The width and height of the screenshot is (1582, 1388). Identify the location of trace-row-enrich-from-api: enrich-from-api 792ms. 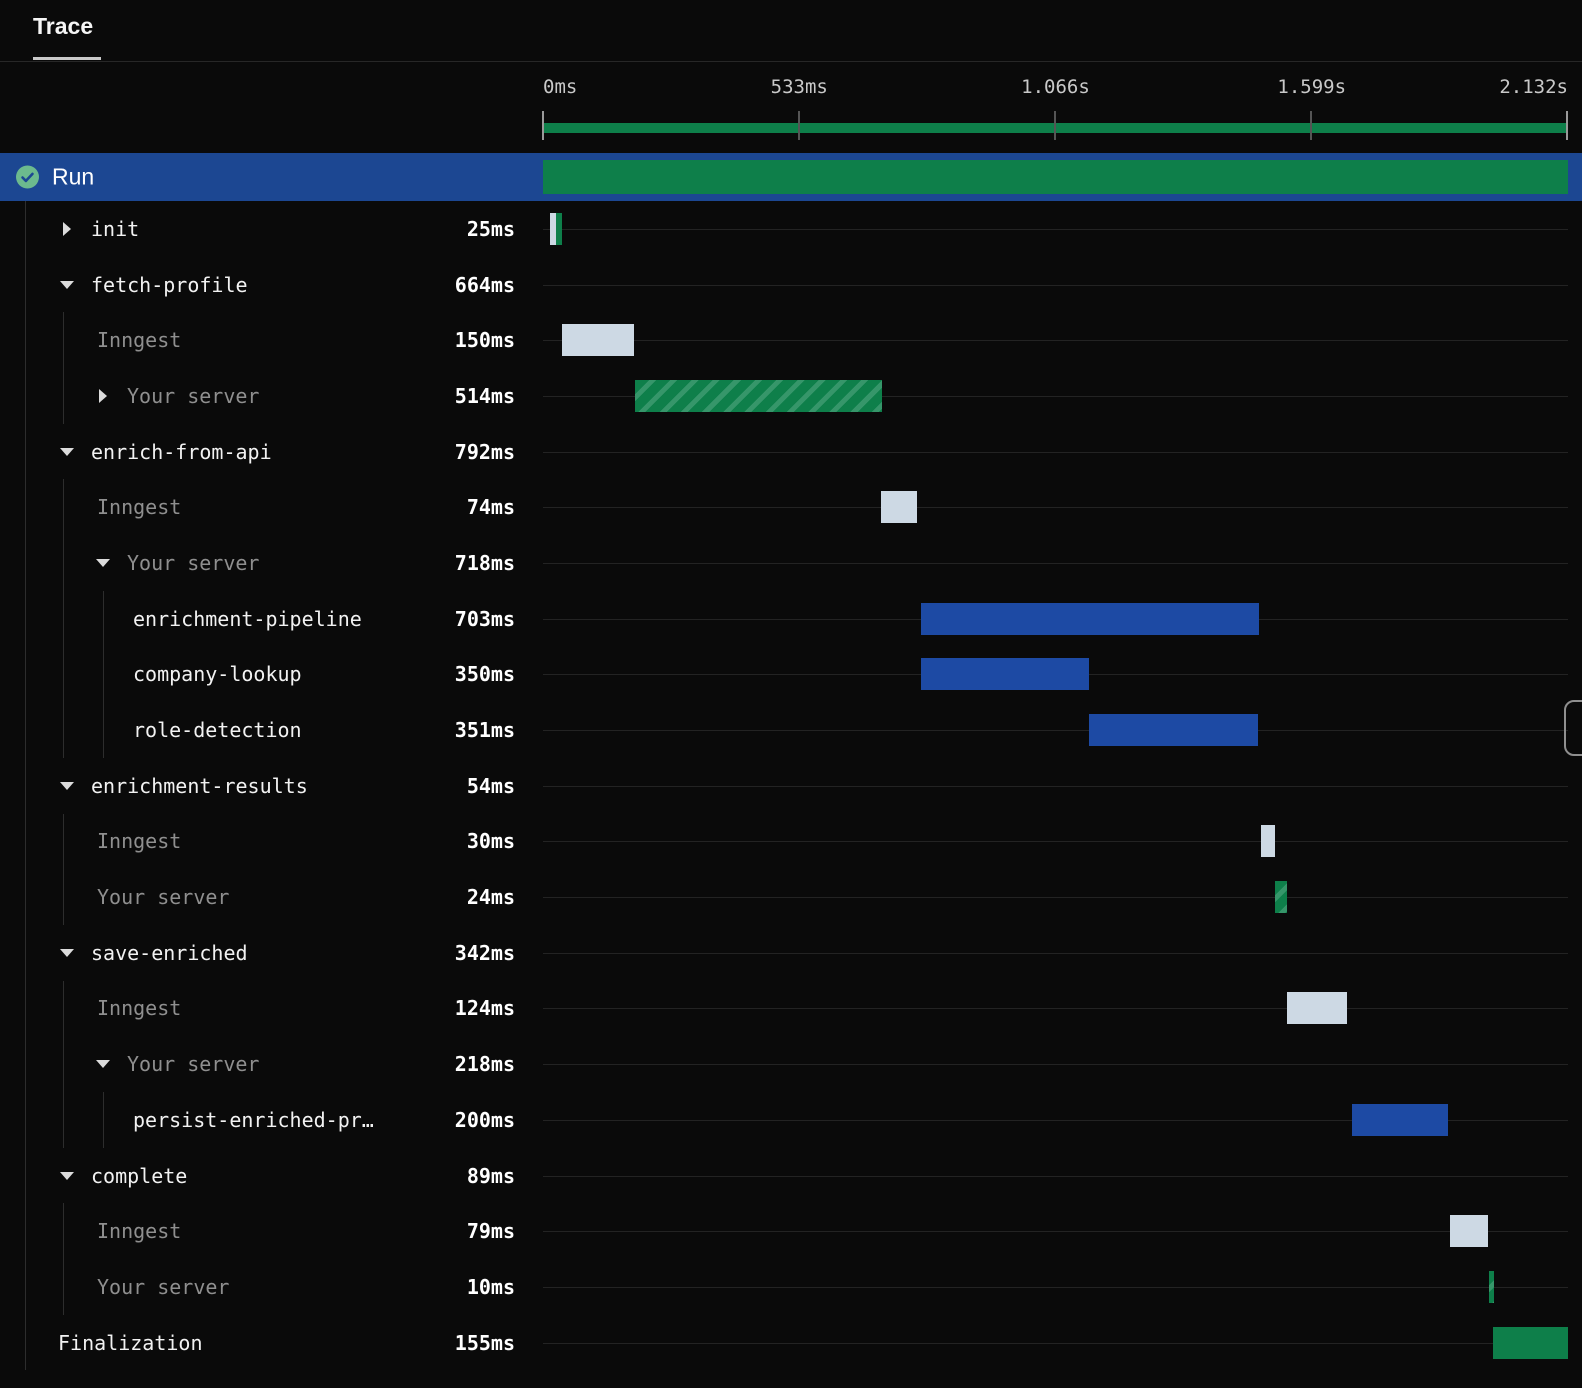
(791, 451).